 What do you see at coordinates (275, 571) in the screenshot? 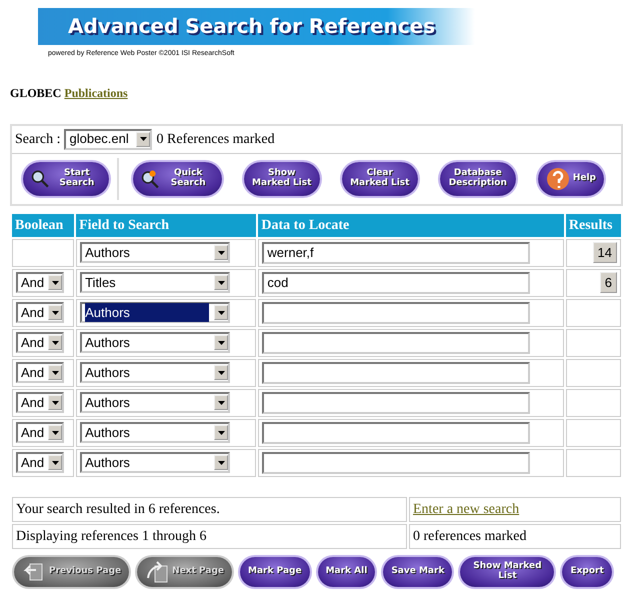
I see `toolbar-button: Mark Page` at bounding box center [275, 571].